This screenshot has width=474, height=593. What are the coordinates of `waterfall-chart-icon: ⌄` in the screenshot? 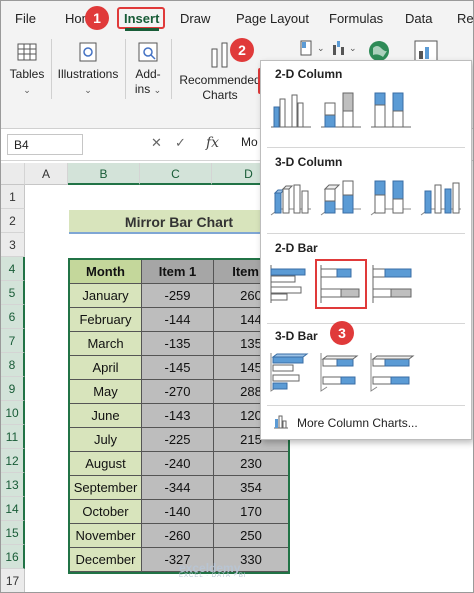 It's located at (345, 49).